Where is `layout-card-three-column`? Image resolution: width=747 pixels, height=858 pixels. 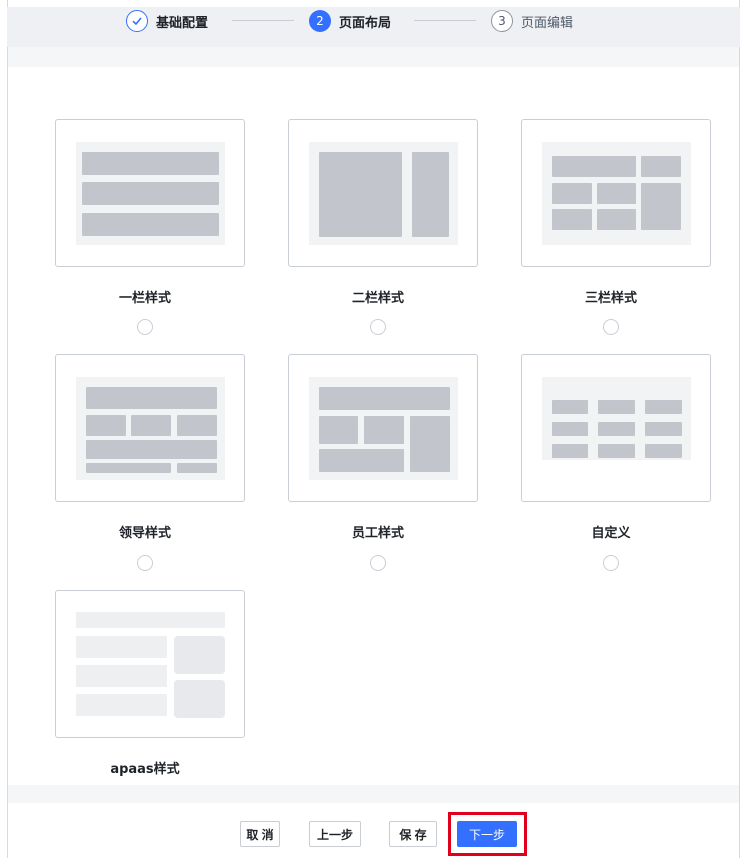
layout-card-three-column is located at coordinates (616, 193).